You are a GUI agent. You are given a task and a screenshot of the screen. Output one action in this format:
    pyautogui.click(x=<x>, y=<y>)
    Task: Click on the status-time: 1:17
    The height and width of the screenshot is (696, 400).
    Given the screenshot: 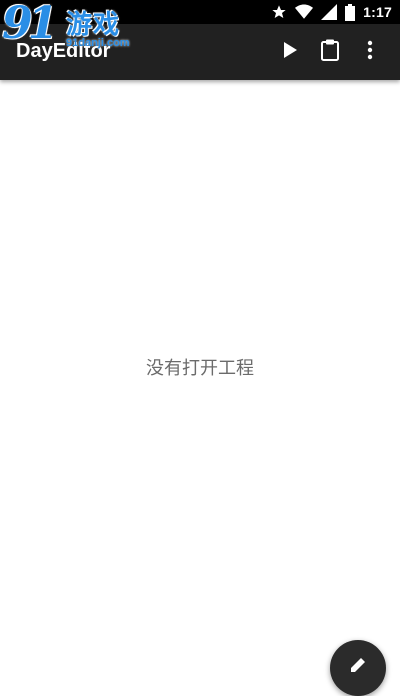 What is the action you would take?
    pyautogui.click(x=377, y=12)
    